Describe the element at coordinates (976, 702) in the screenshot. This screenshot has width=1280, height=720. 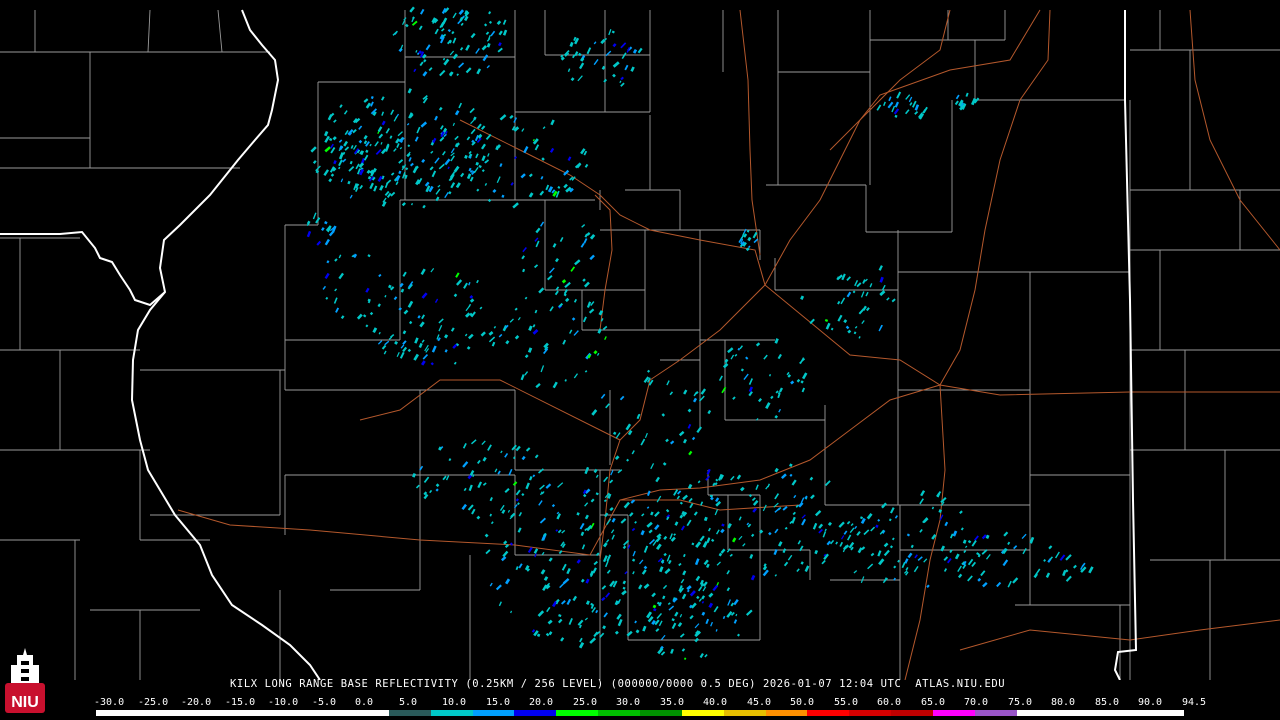
I see `legend-label: 70.0` at that location.